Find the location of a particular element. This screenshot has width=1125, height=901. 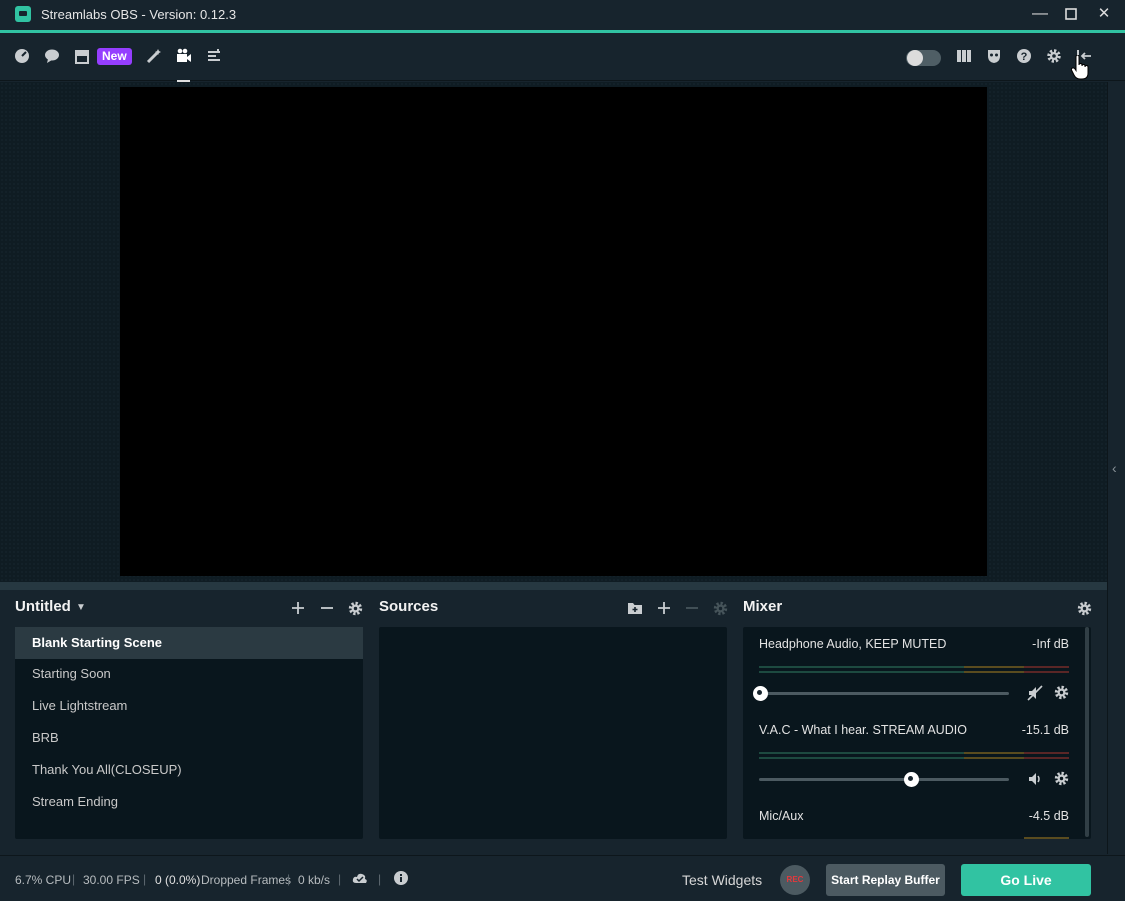

dashboard-icon is located at coordinates (22, 57).